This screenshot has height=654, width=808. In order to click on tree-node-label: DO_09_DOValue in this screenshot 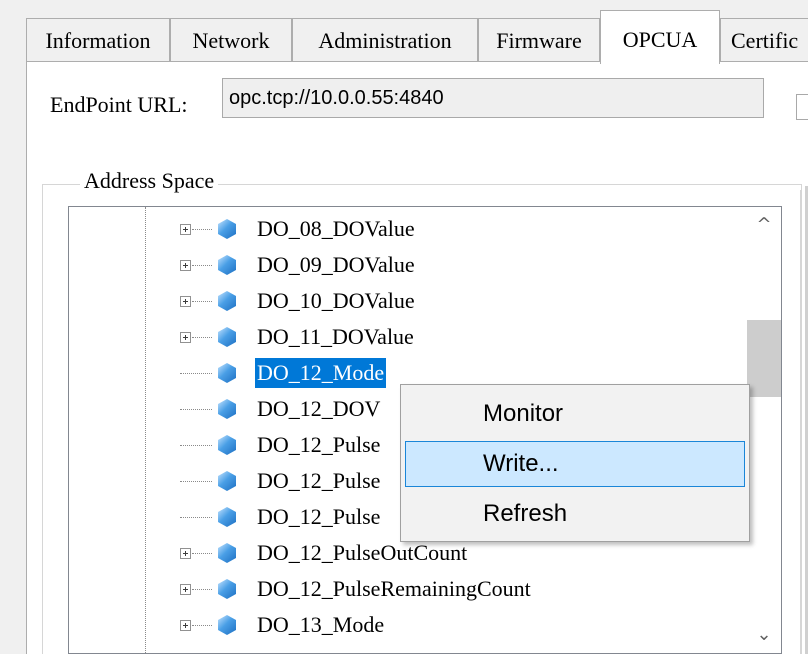, I will do `click(336, 265)`.